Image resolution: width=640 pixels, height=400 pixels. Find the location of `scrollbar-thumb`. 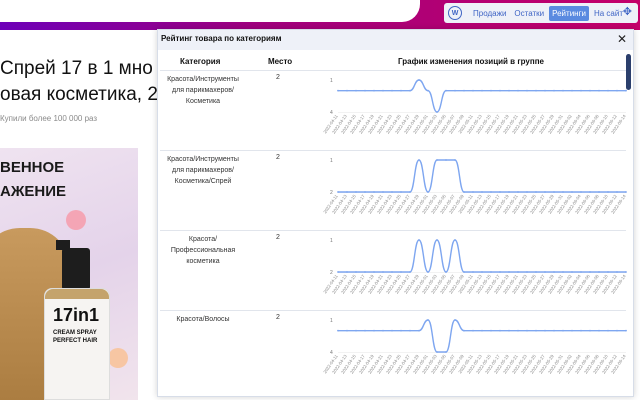

scrollbar-thumb is located at coordinates (628, 72).